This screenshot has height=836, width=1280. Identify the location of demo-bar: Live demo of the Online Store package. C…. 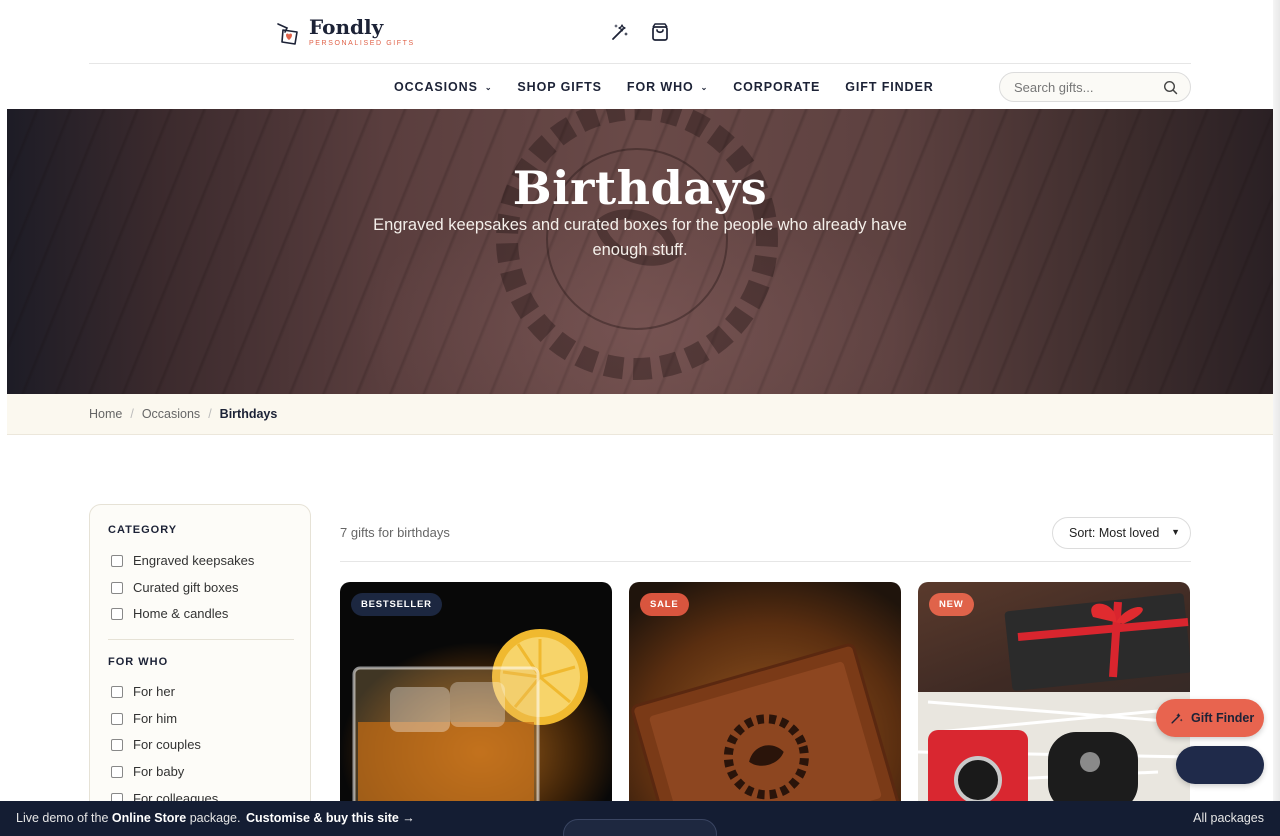
(640, 818).